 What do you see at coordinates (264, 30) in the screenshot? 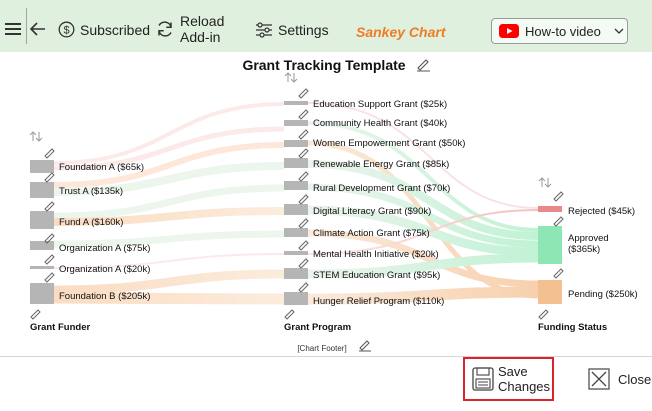
I see `sliders-icon` at bounding box center [264, 30].